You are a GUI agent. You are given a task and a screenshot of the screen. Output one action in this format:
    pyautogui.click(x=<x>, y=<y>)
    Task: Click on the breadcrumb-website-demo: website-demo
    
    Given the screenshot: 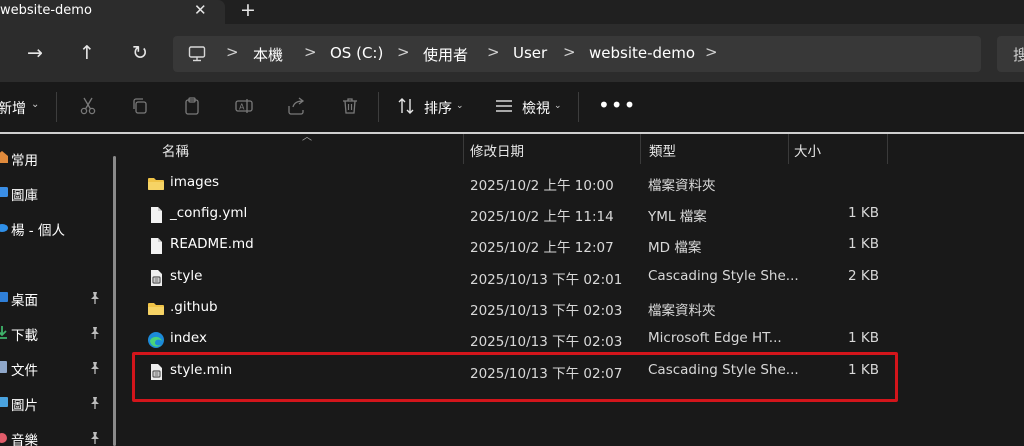 What is the action you would take?
    pyautogui.click(x=642, y=53)
    